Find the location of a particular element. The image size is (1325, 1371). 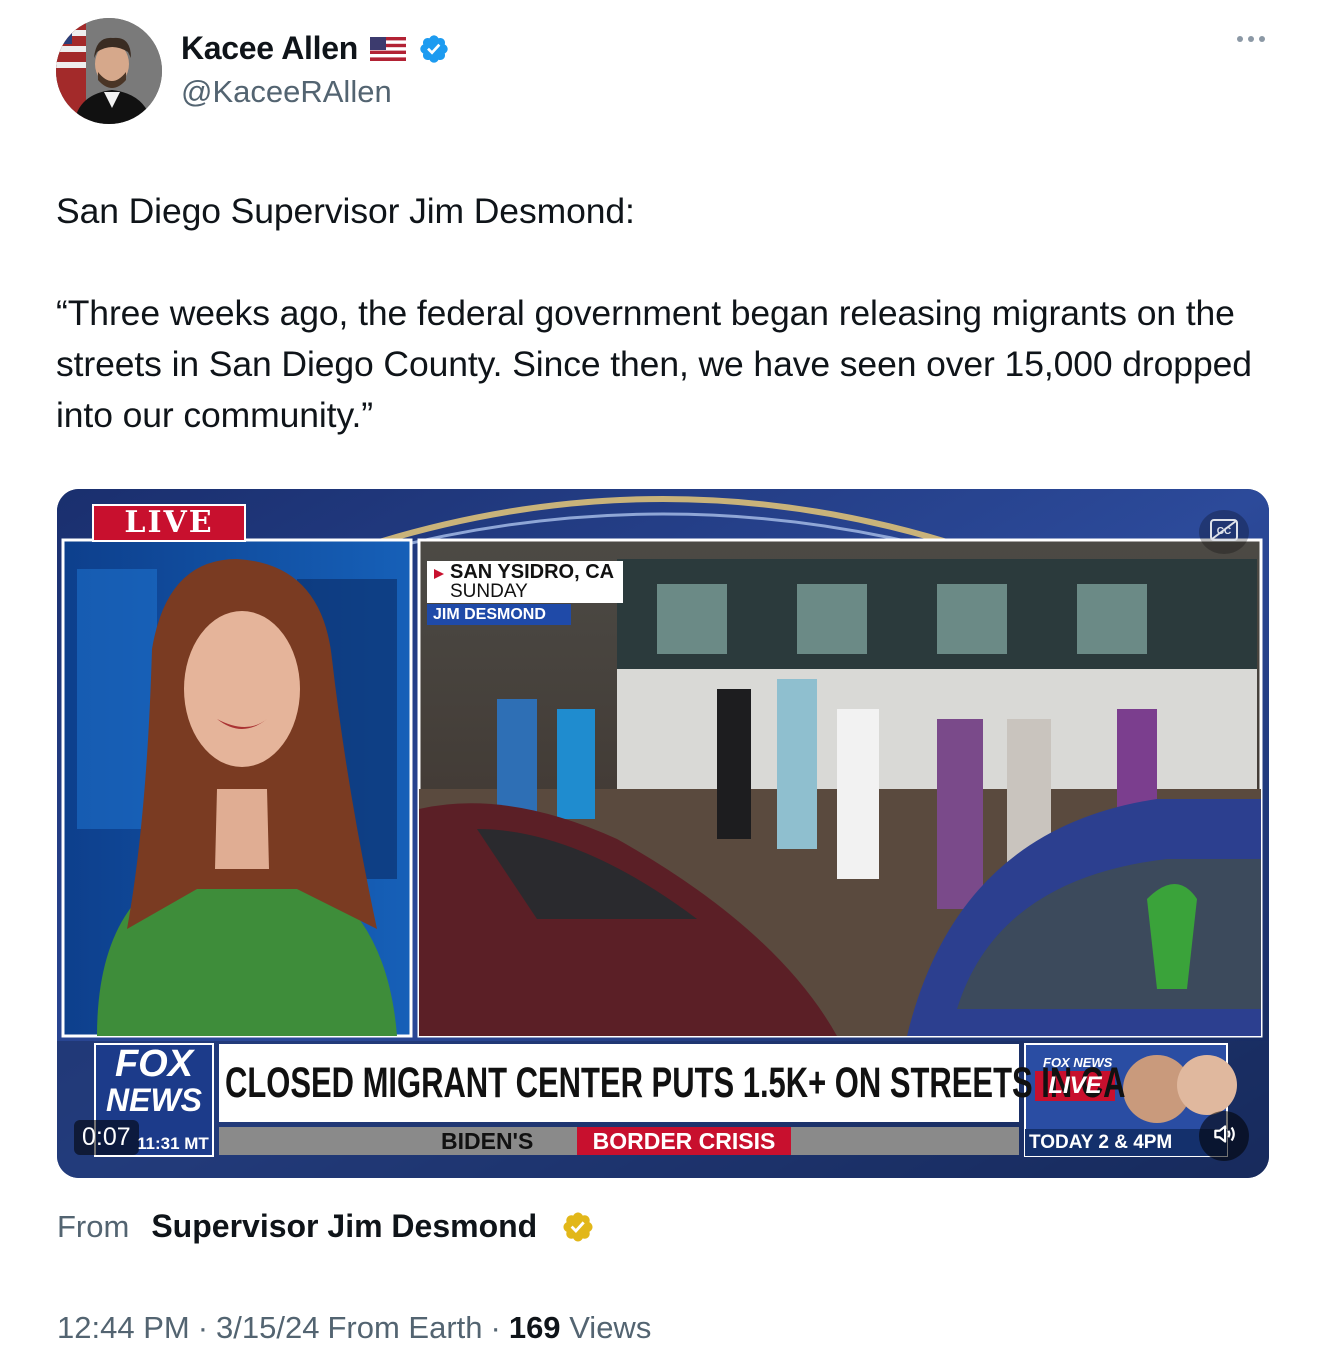

captions-button: CC is located at coordinates (1224, 532).